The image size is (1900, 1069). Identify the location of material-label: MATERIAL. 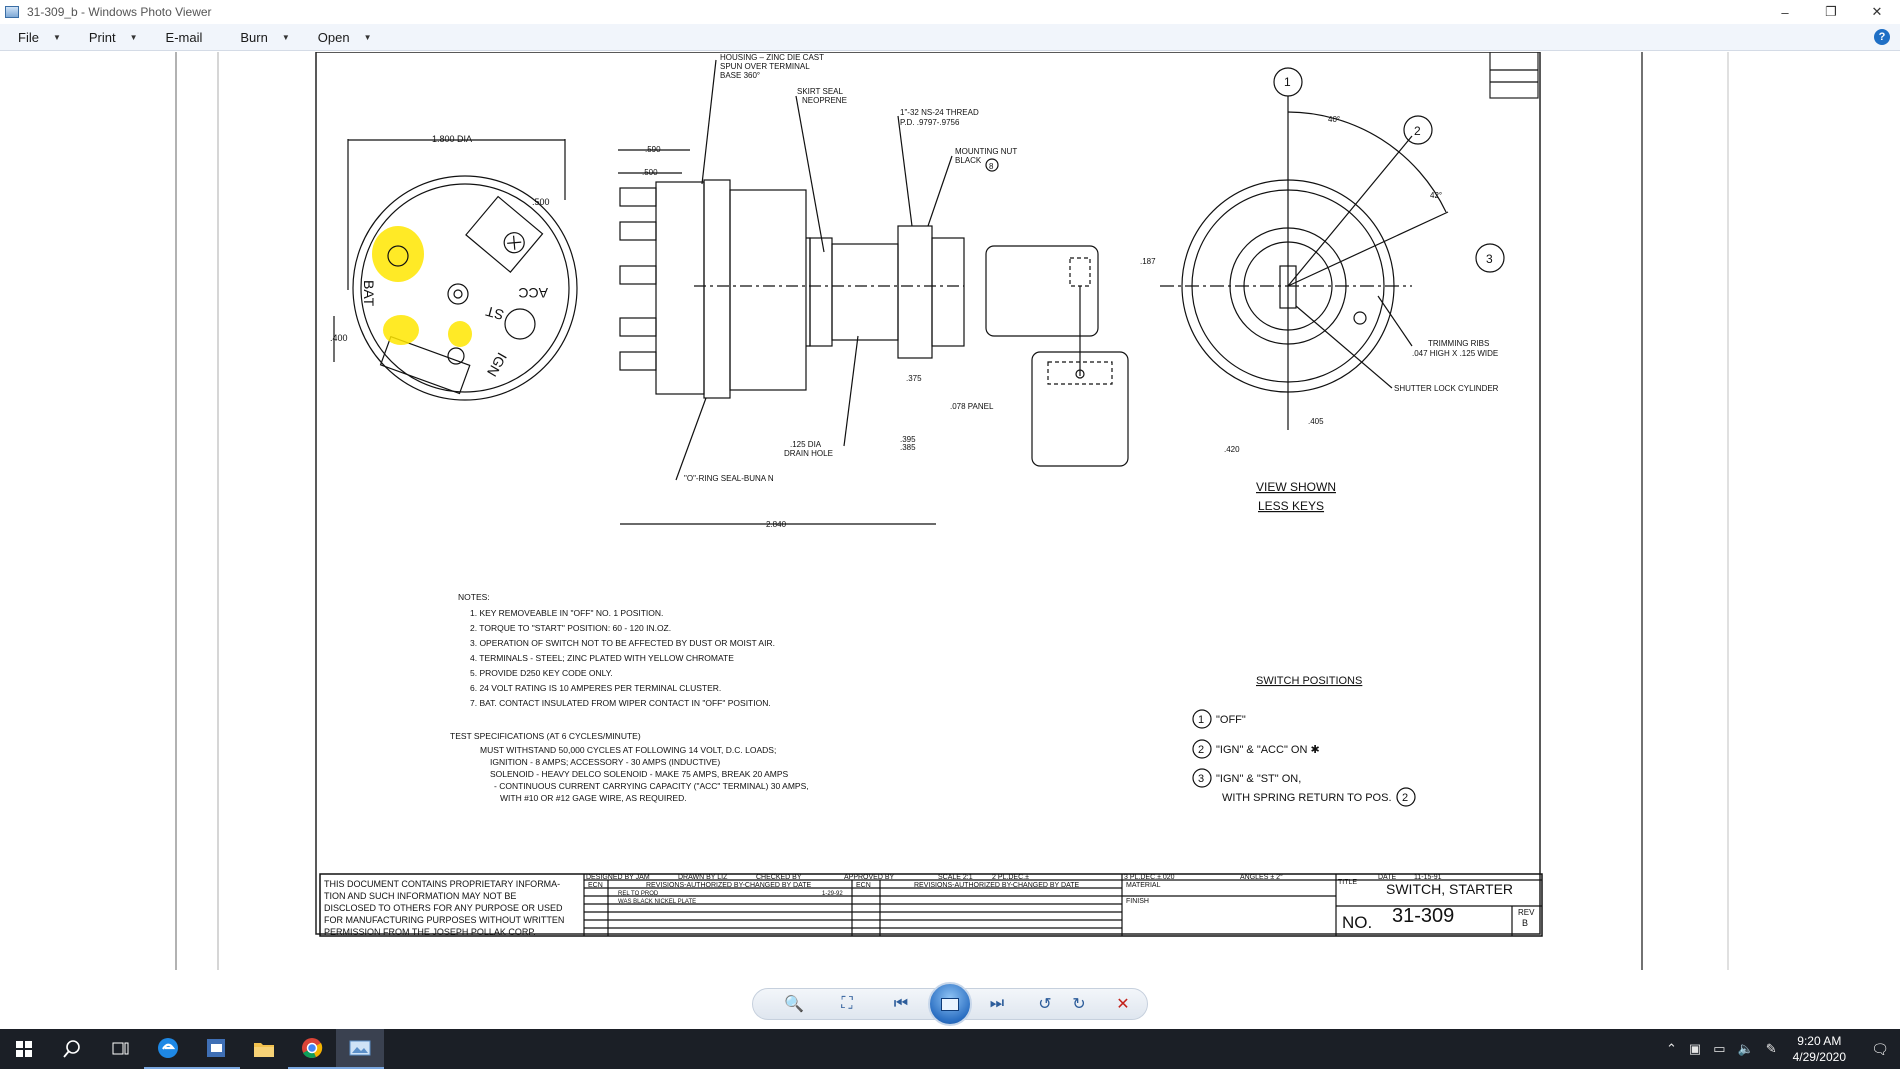
(1143, 885).